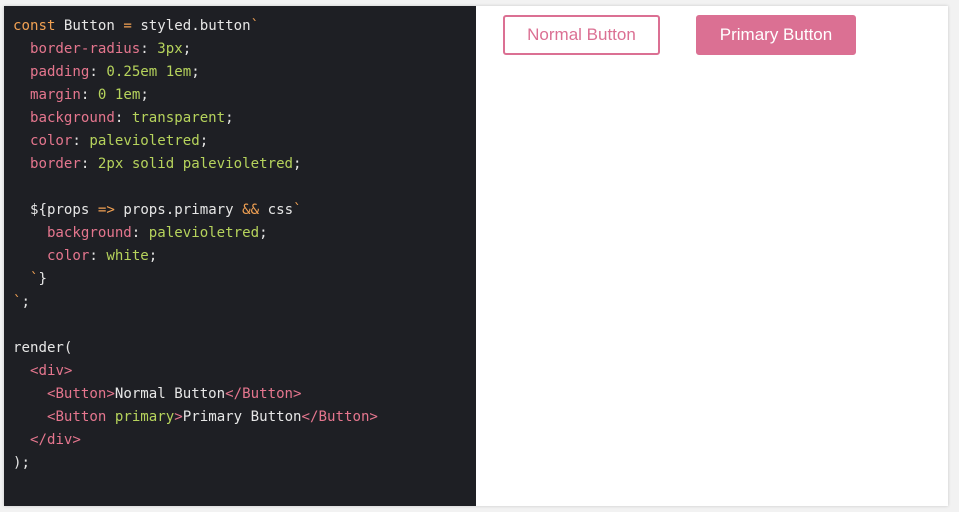  Describe the element at coordinates (195, 26) in the screenshot. I see `code-token-text: styled.button` at that location.